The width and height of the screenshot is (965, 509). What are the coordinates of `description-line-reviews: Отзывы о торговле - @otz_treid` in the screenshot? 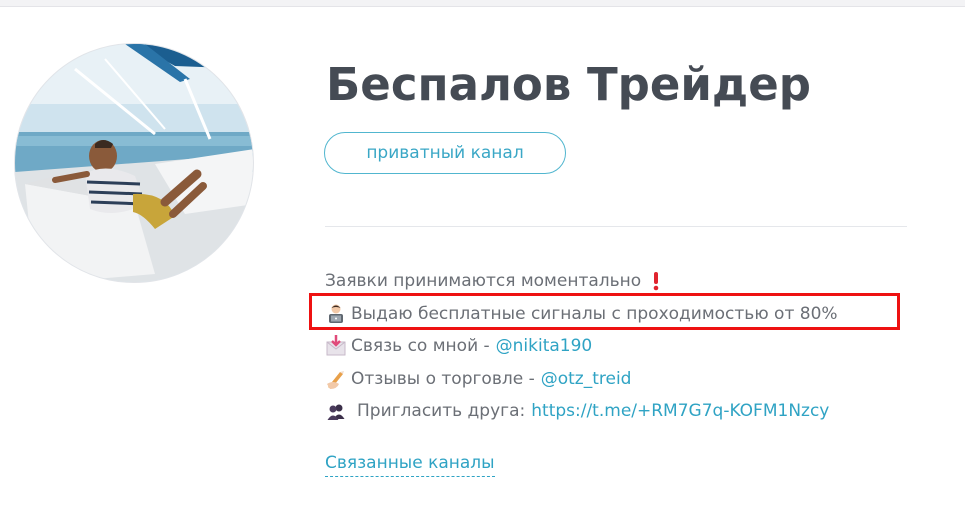 It's located at (625, 379).